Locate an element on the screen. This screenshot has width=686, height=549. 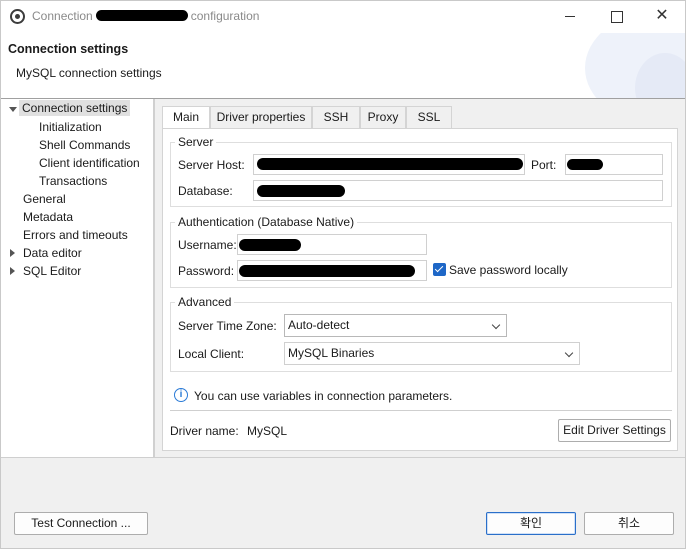
database-label: Database: is located at coordinates (205, 191).